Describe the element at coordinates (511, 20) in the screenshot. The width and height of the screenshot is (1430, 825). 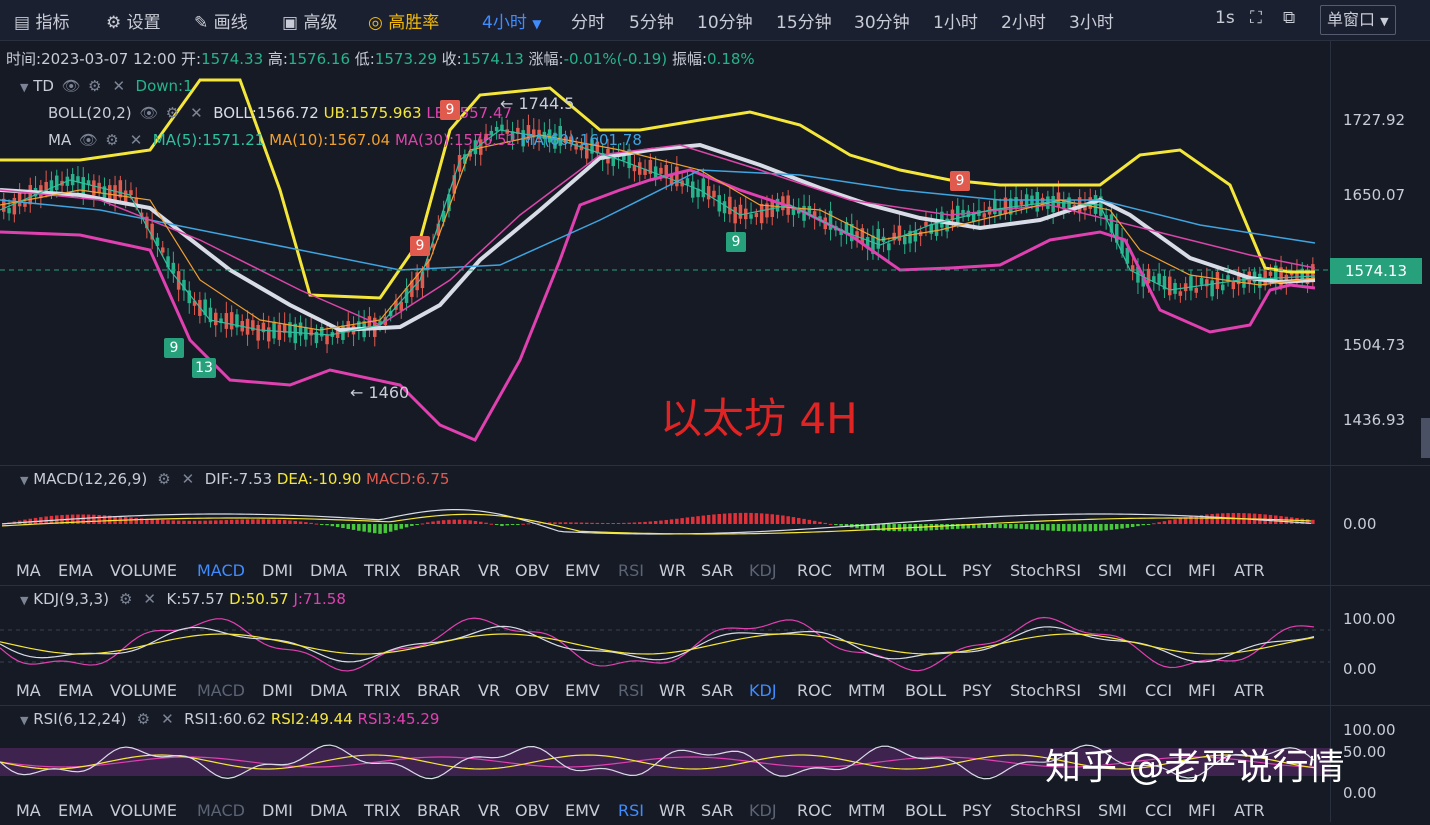
I see `interval-dropdown: 4小时 ▼` at that location.